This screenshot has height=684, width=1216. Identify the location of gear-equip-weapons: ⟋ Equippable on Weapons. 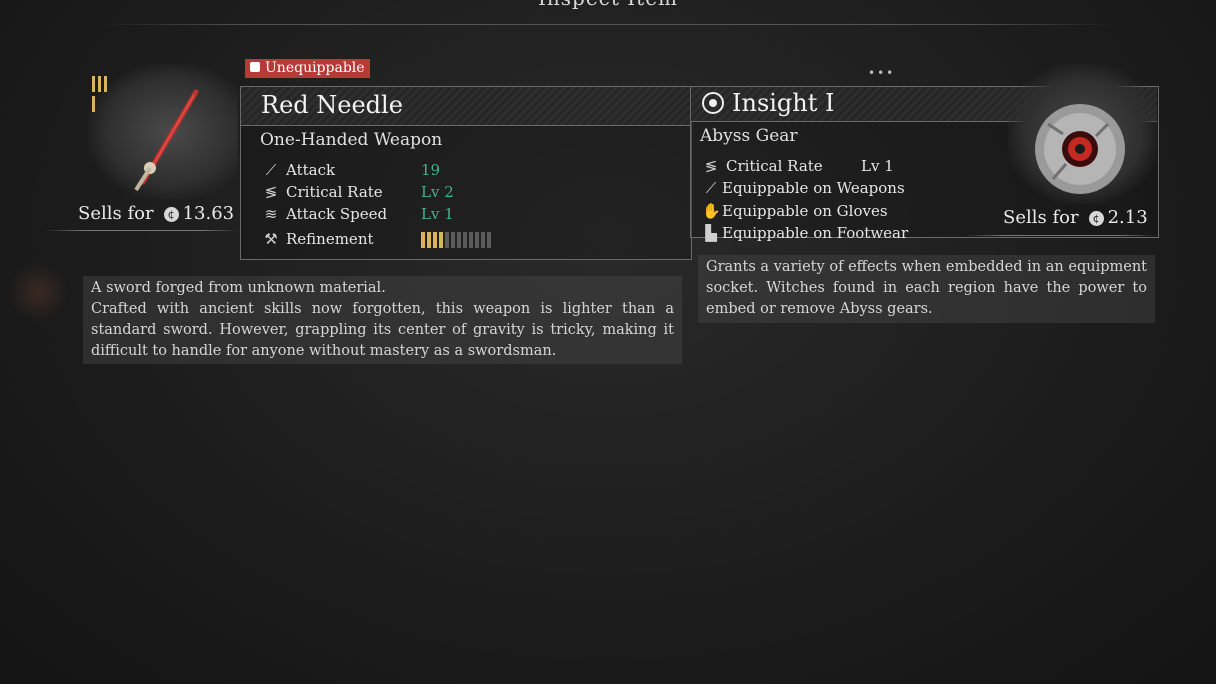
(803, 188).